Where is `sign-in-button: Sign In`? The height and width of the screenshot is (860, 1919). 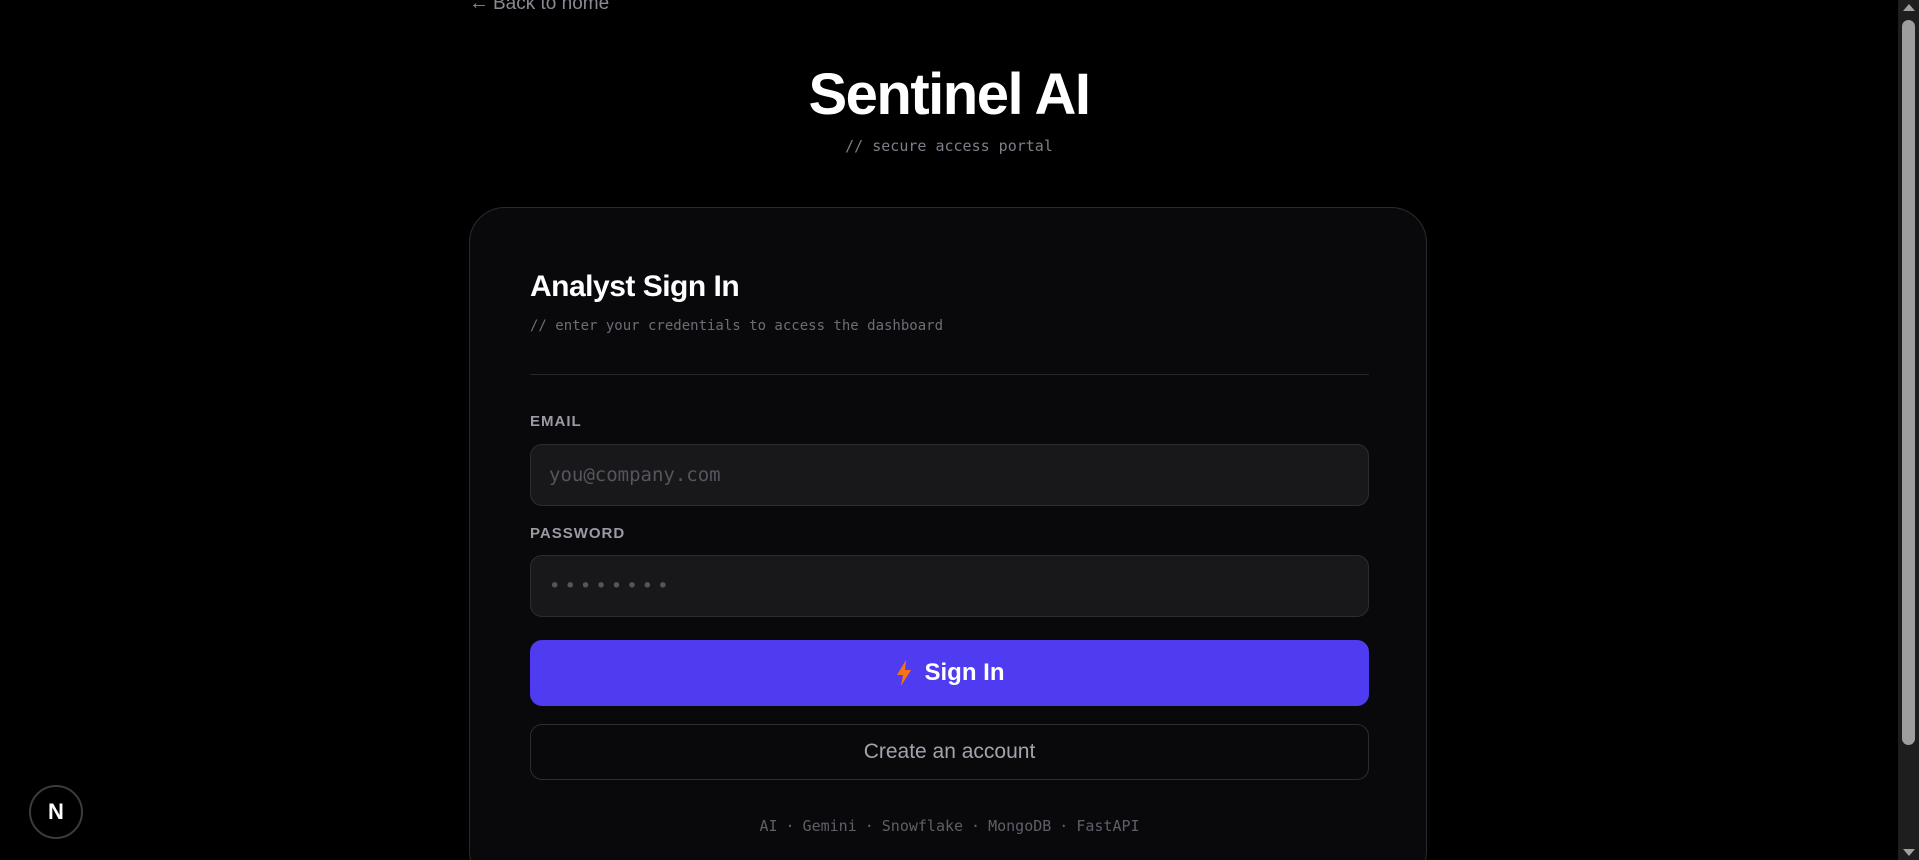
sign-in-button: Sign In is located at coordinates (949, 673).